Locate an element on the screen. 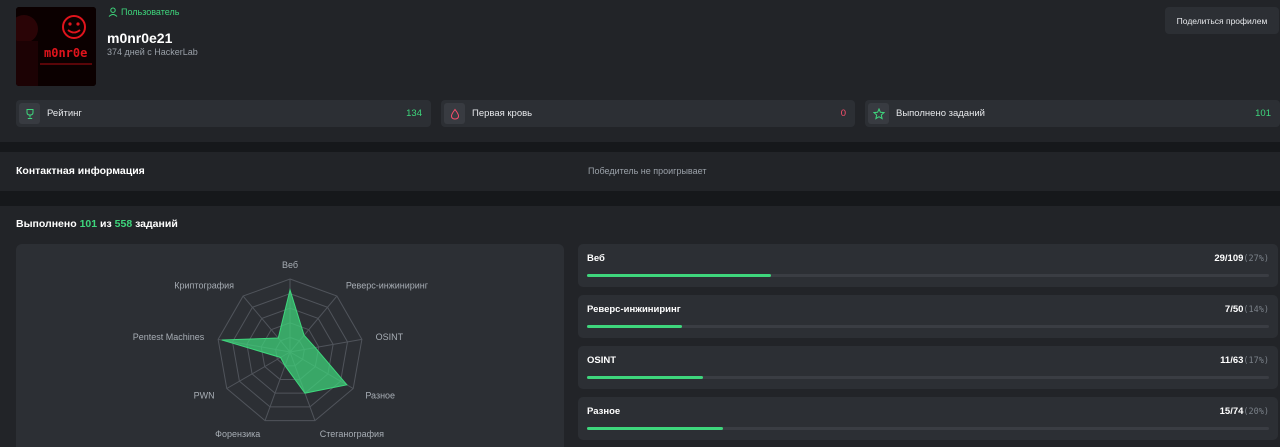  radar-axis-label: OSINT is located at coordinates (390, 337).